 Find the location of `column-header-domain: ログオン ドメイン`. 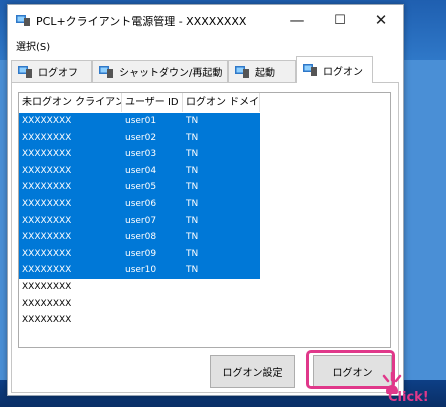

column-header-domain: ログオン ドメイン is located at coordinates (221, 102).